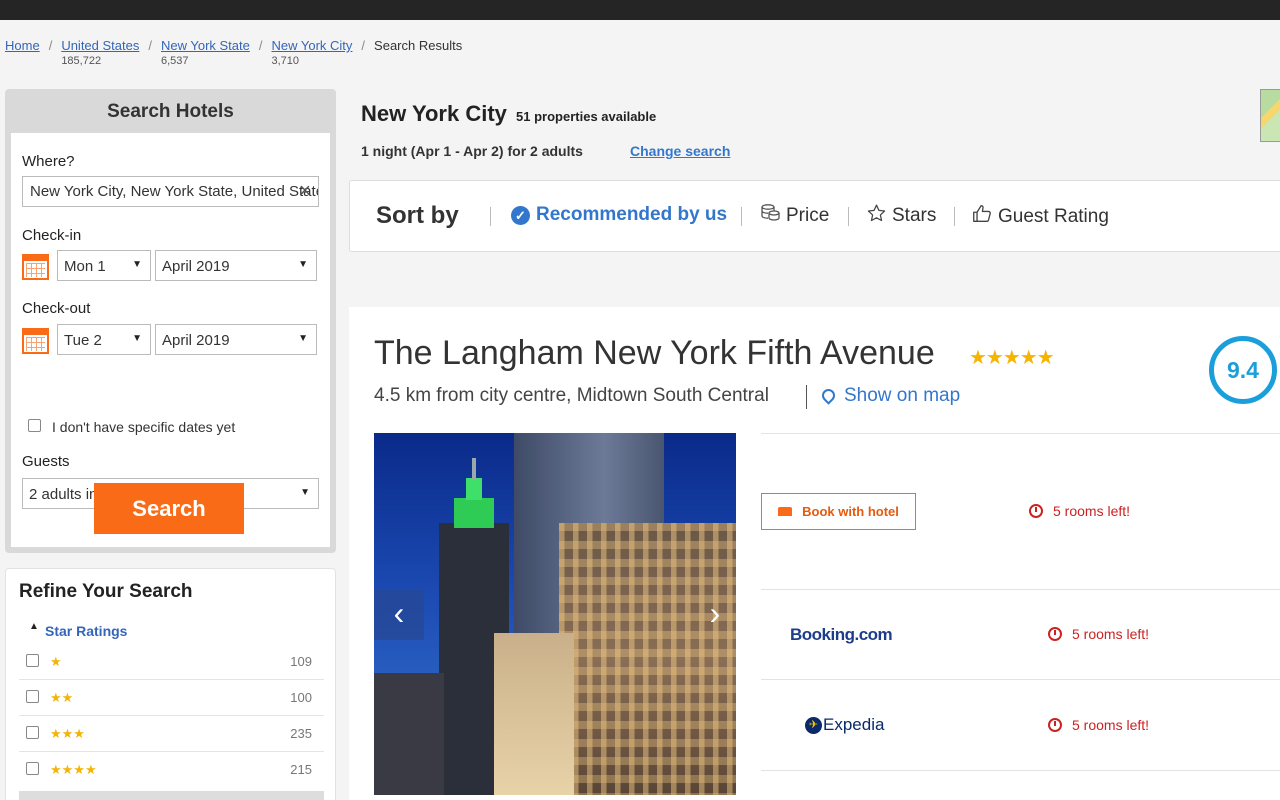  I want to click on star-icons: ★, so click(56, 661).